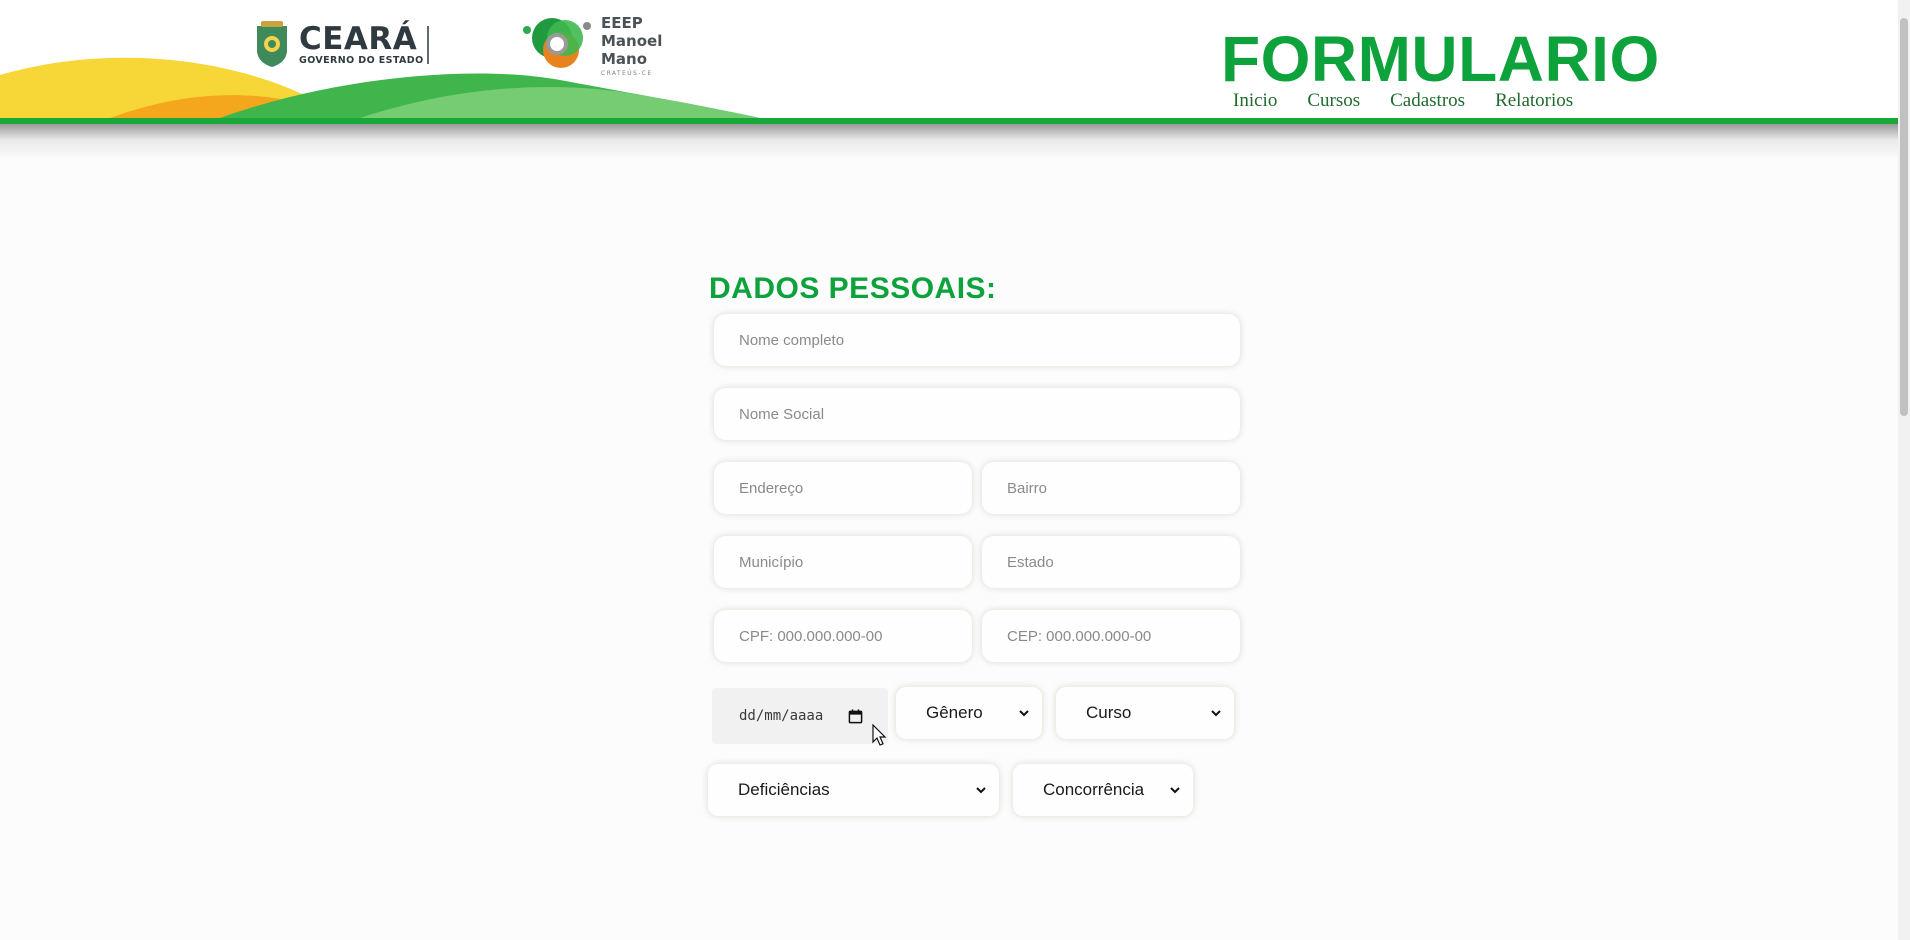 The height and width of the screenshot is (940, 1910). What do you see at coordinates (627, 73) in the screenshot?
I see `school-logo-city: CRATEÚS-CE` at bounding box center [627, 73].